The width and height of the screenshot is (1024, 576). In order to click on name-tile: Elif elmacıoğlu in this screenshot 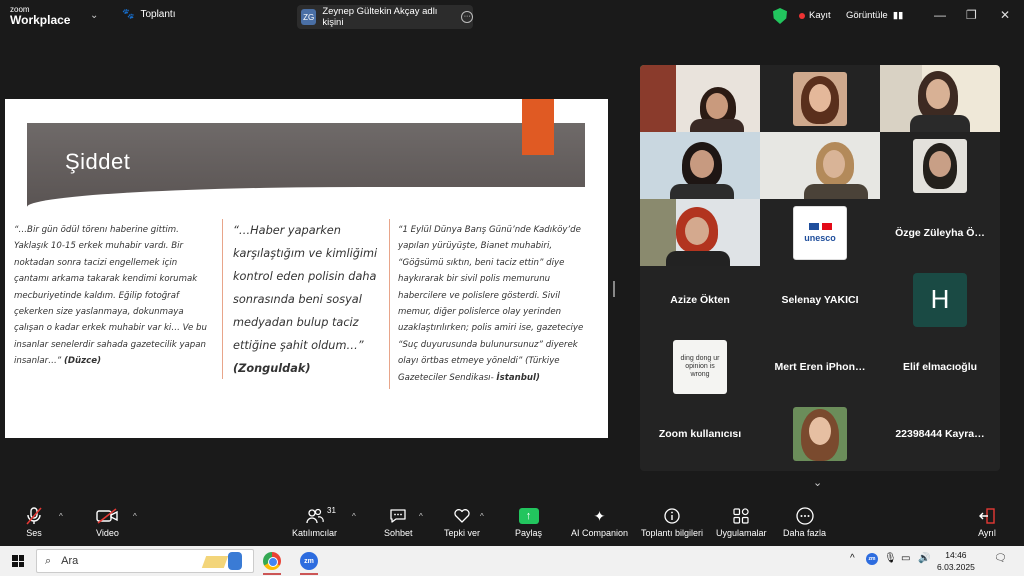, I will do `click(940, 366)`.